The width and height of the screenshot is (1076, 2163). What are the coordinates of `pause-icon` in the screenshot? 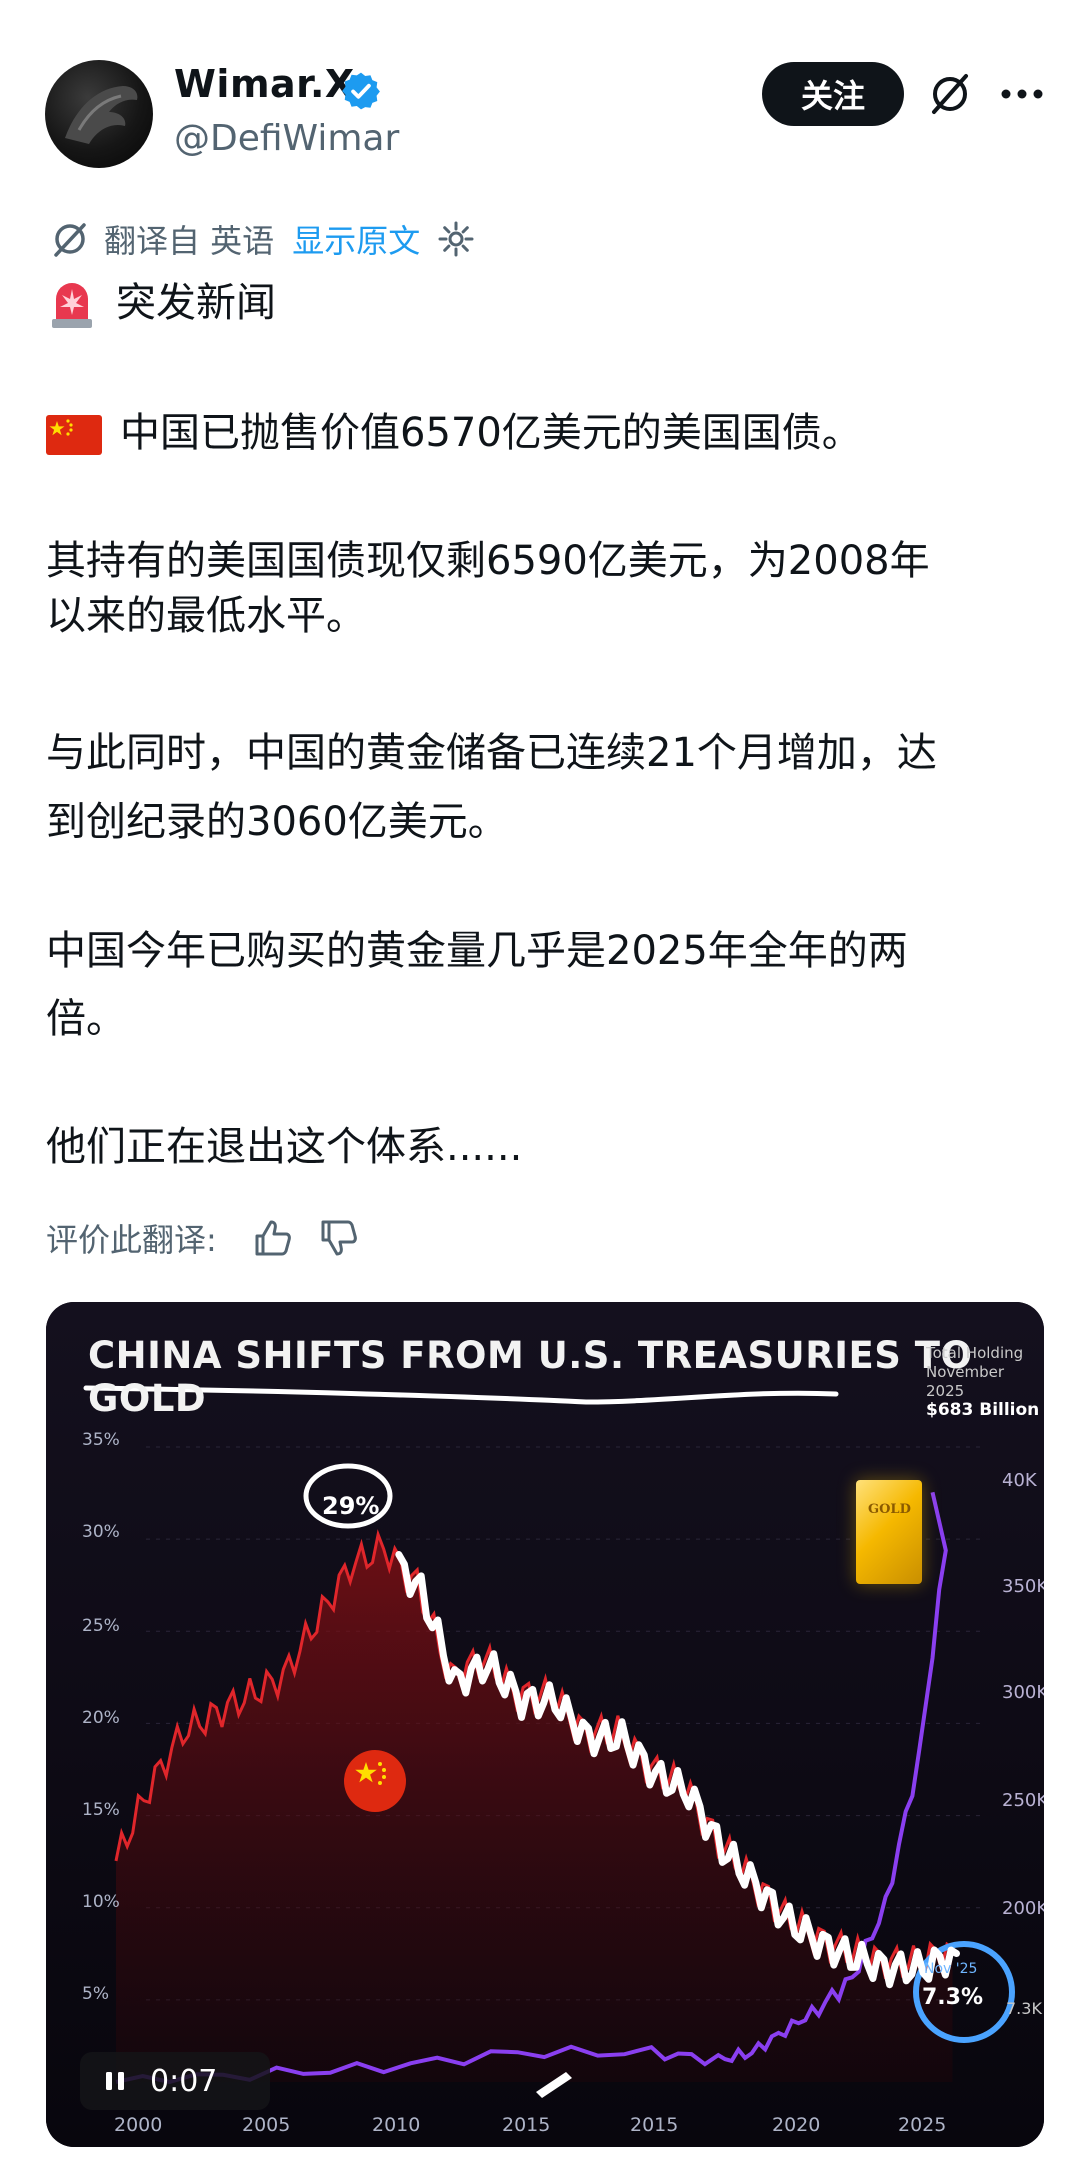 It's located at (115, 2081).